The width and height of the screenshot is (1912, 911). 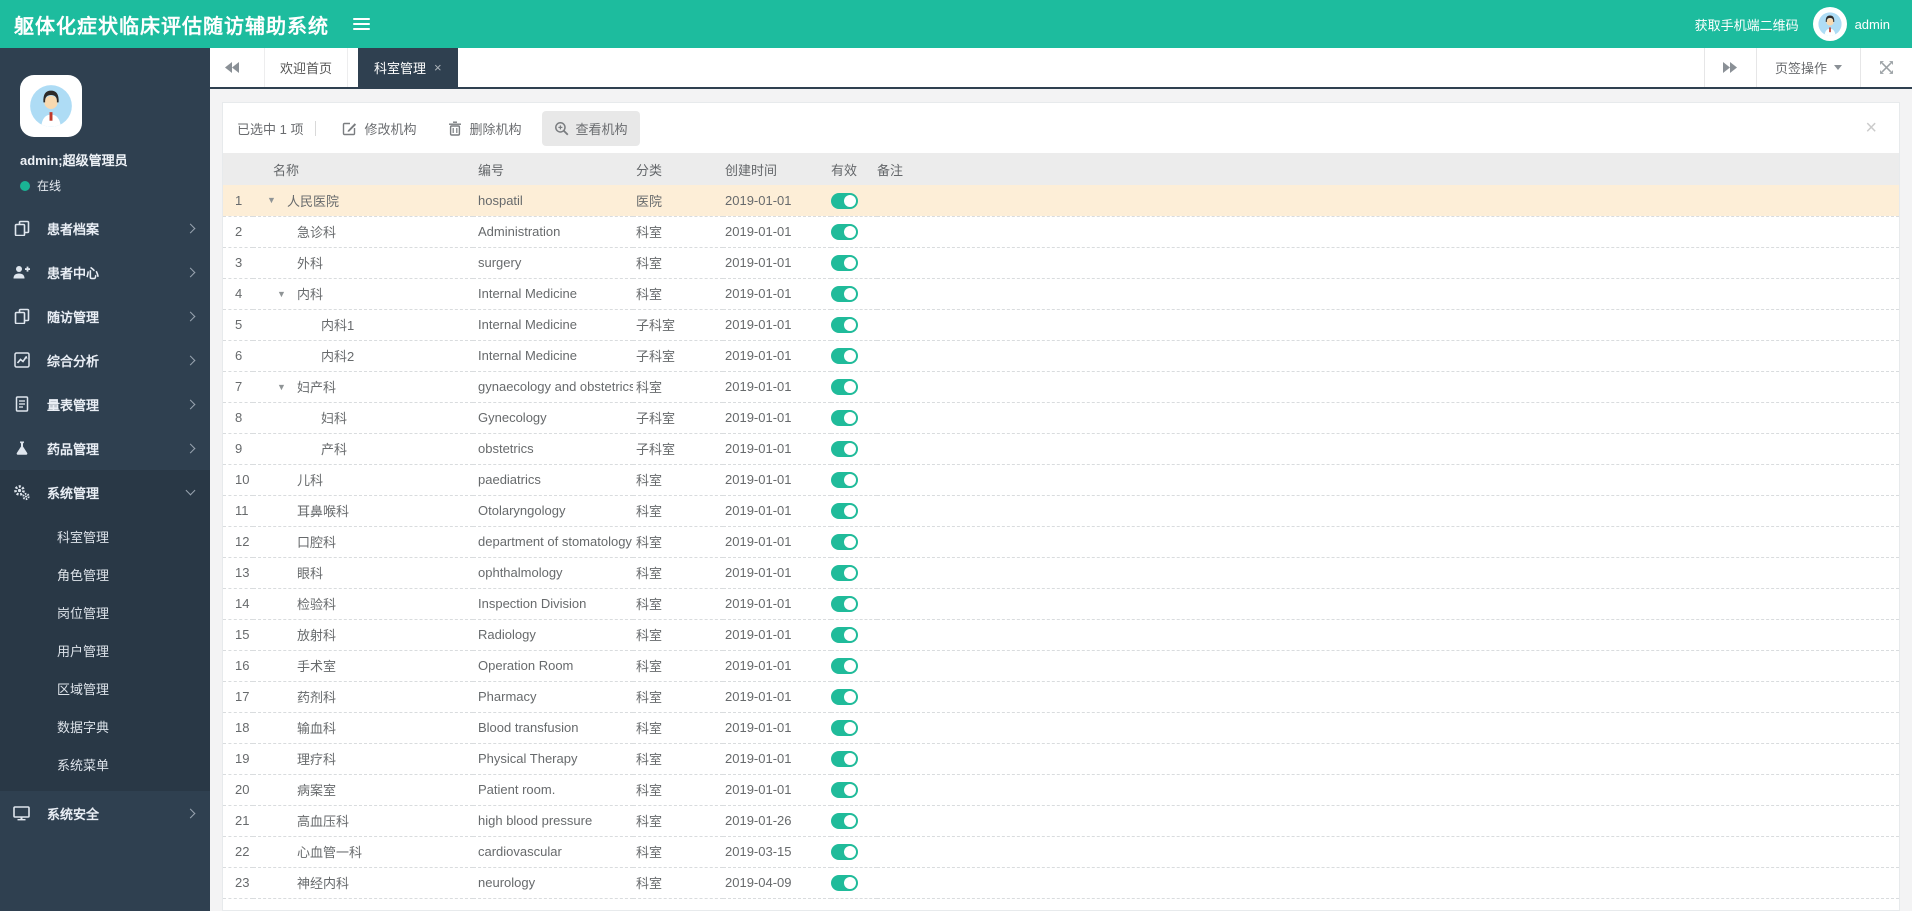 What do you see at coordinates (105, 766) in the screenshot?
I see `sidebar-subitem: 系统菜单` at bounding box center [105, 766].